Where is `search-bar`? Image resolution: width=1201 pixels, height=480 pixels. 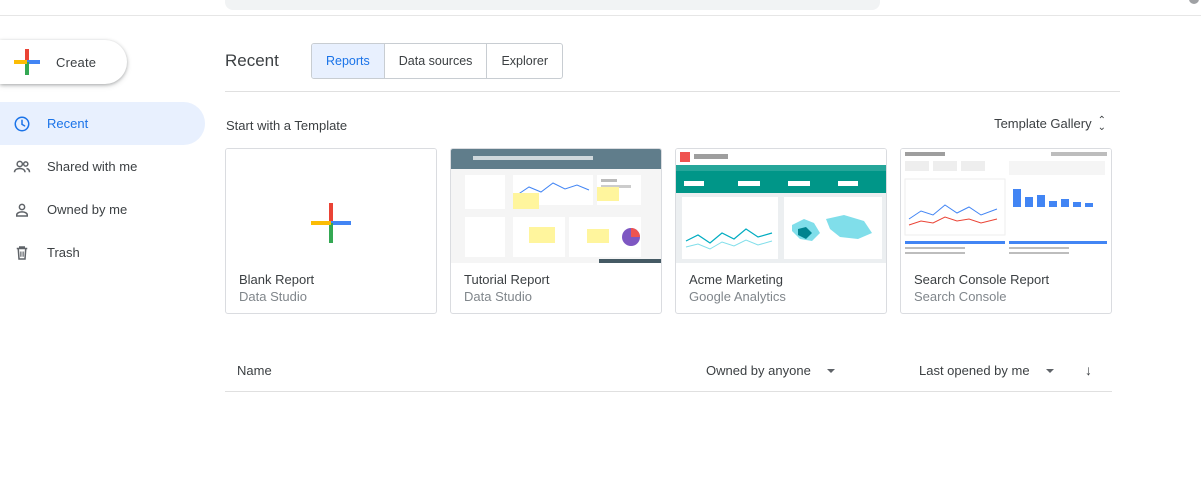 search-bar is located at coordinates (552, 5).